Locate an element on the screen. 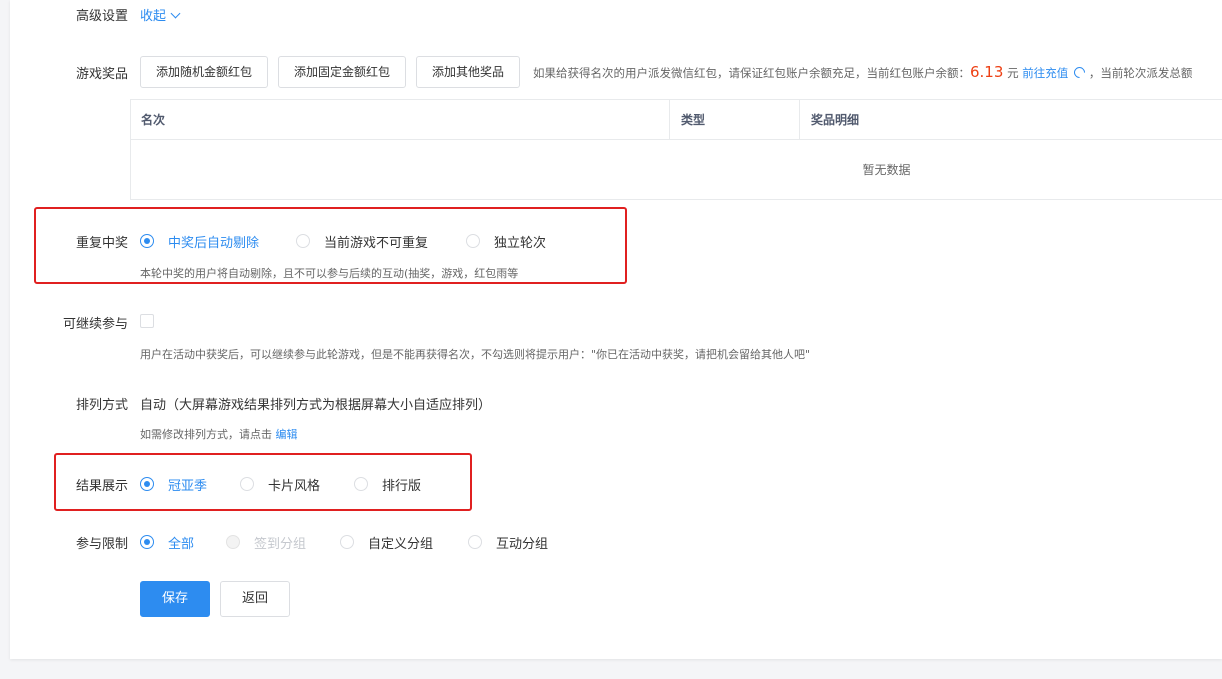 This screenshot has height=679, width=1222. continue-checkbox is located at coordinates (147, 321).